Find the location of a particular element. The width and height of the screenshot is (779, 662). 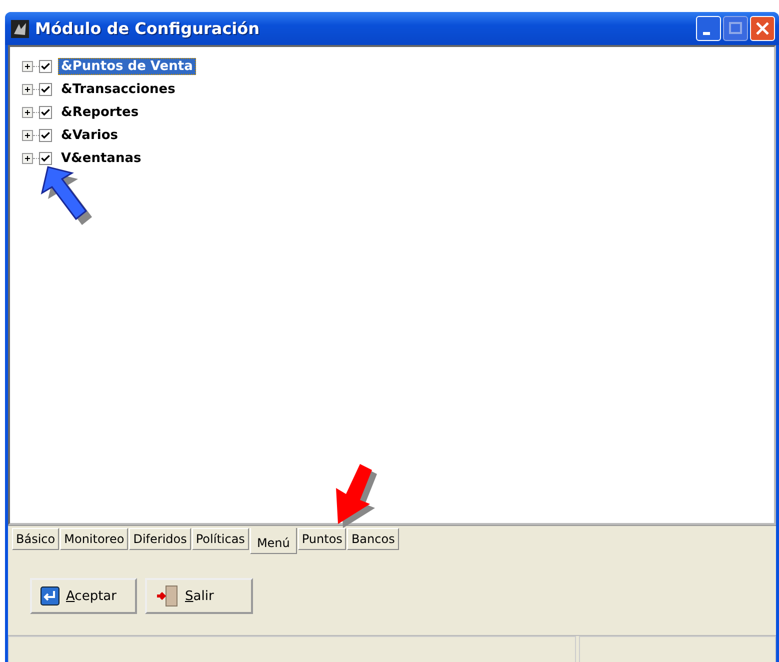

tab: Bancos is located at coordinates (373, 539).